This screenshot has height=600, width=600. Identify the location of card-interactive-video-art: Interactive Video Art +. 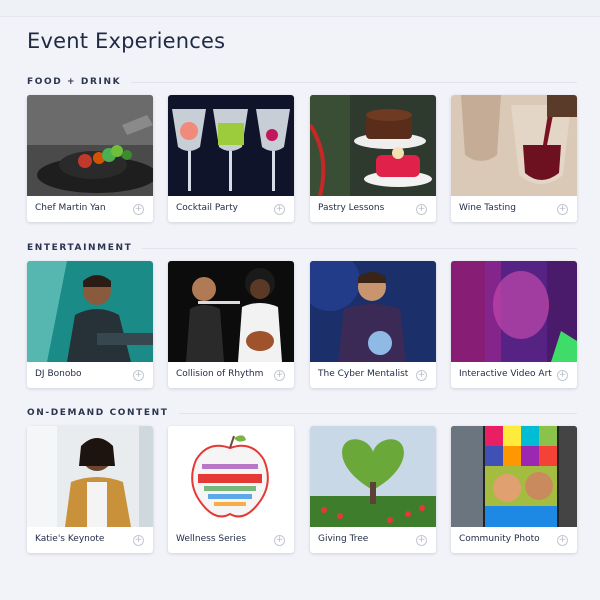
(514, 324).